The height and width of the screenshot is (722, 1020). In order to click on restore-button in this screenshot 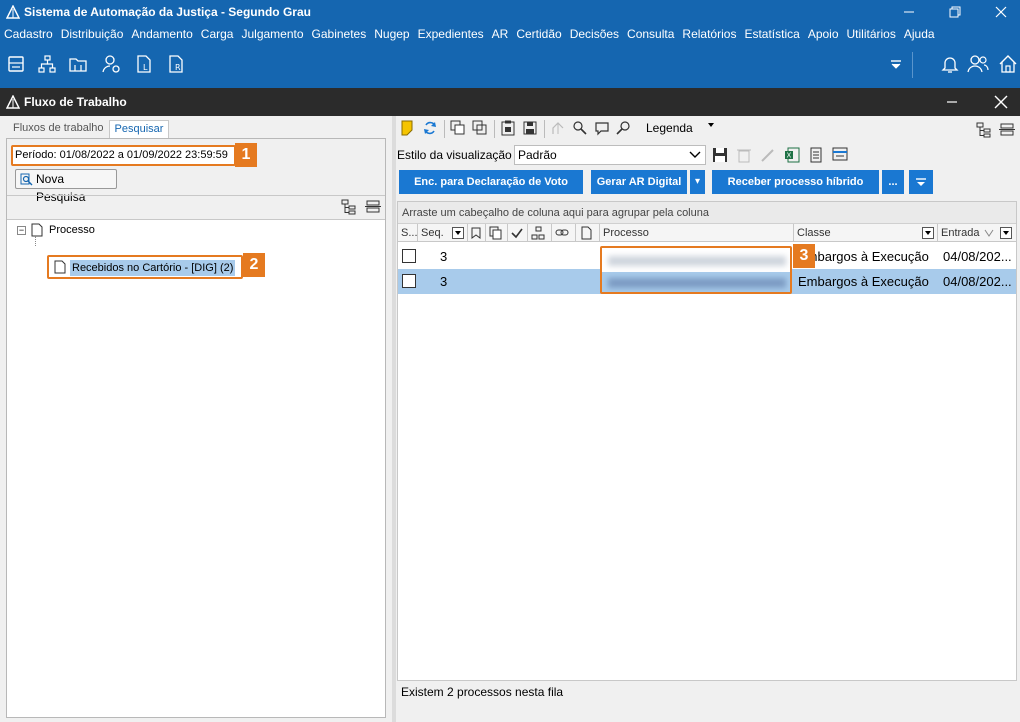, I will do `click(955, 12)`.